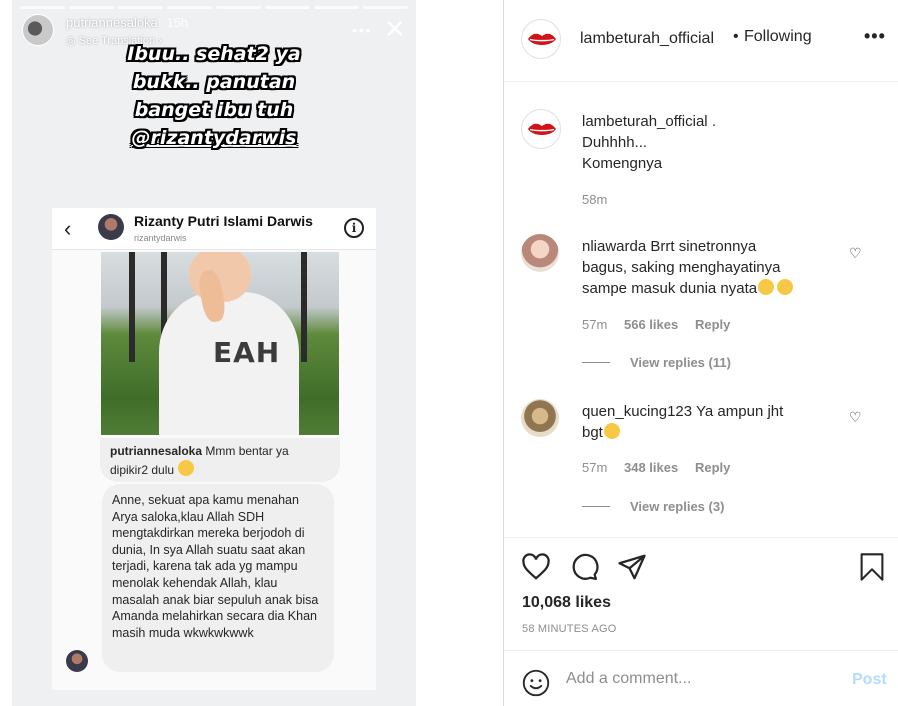 The image size is (898, 706). I want to click on comment-icon, so click(584, 567).